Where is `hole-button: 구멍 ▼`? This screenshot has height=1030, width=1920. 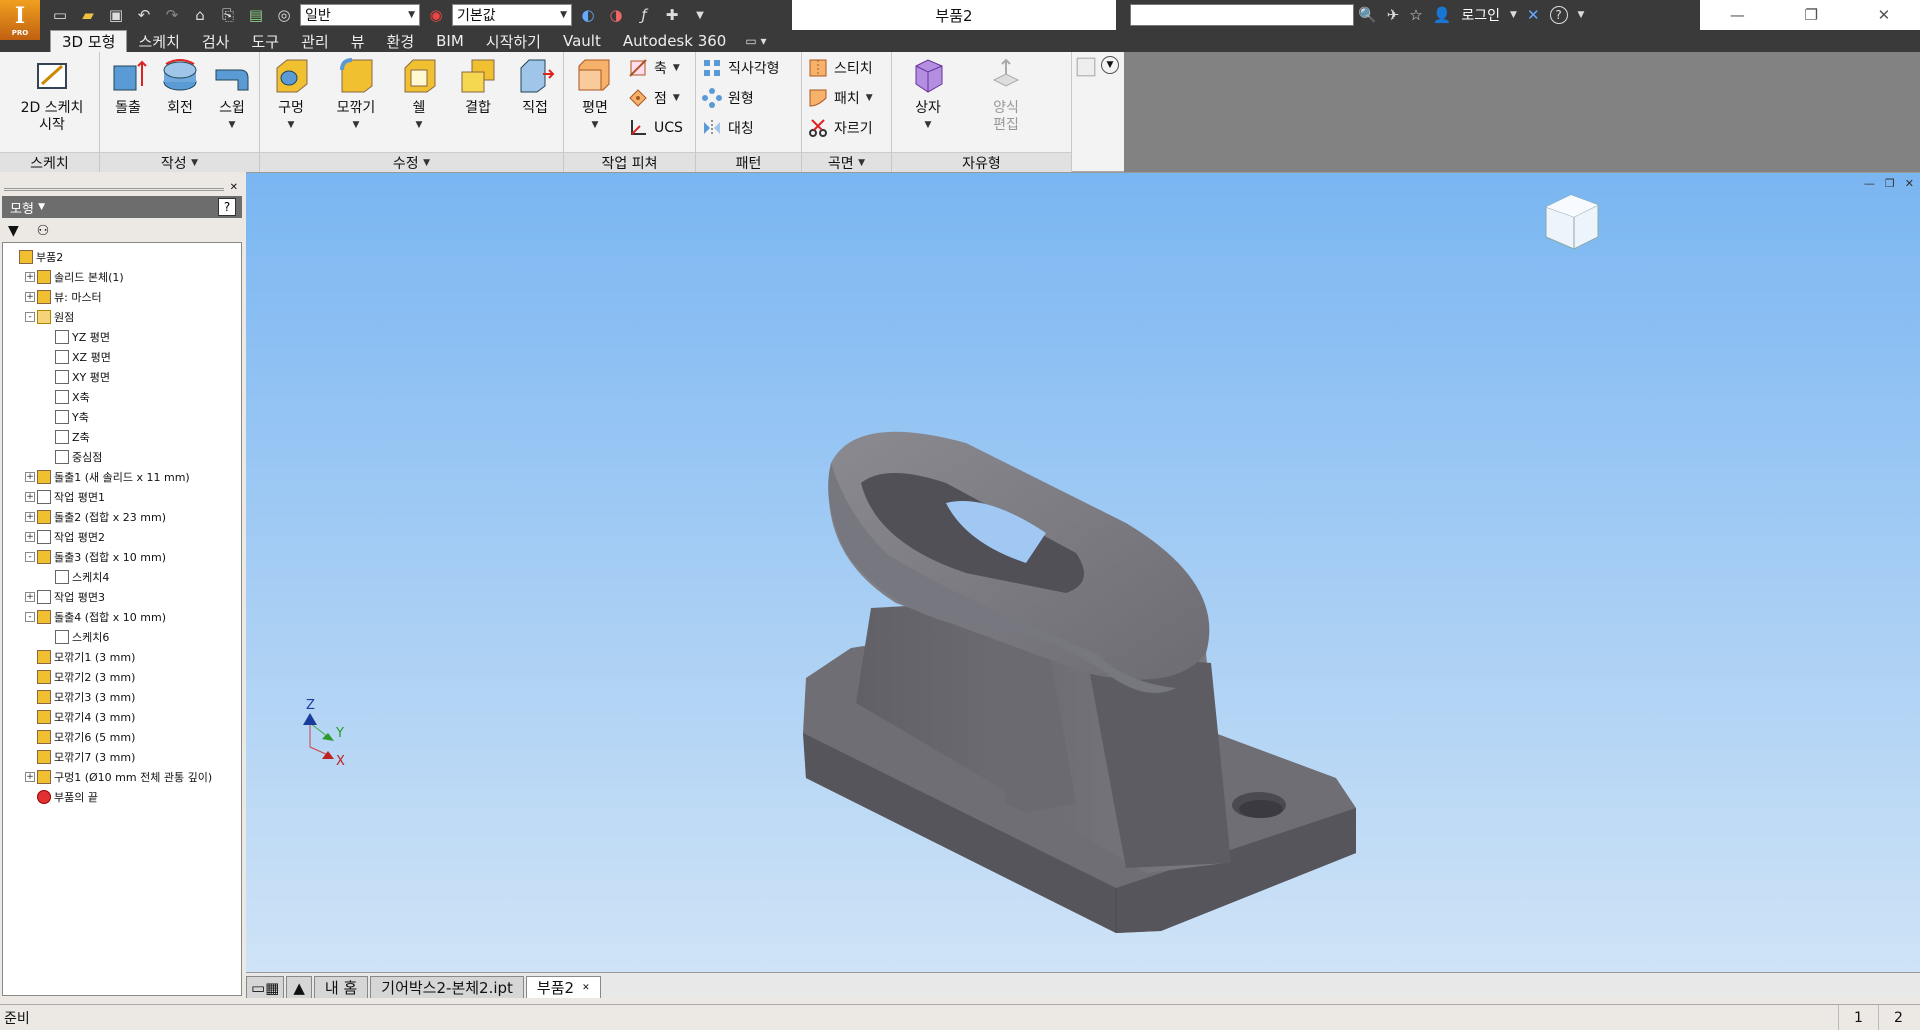
hole-button: 구멍 ▼ is located at coordinates (291, 95).